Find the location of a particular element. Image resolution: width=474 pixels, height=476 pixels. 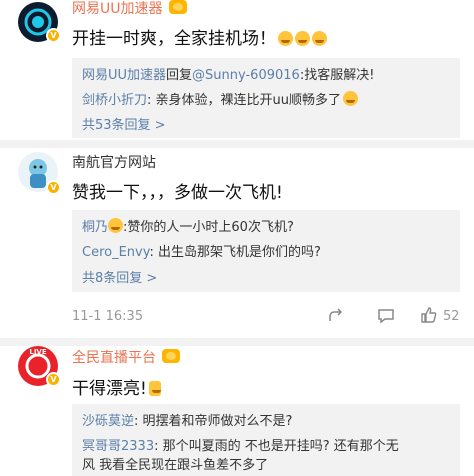

username: 网易UU加速器 is located at coordinates (129, 9).